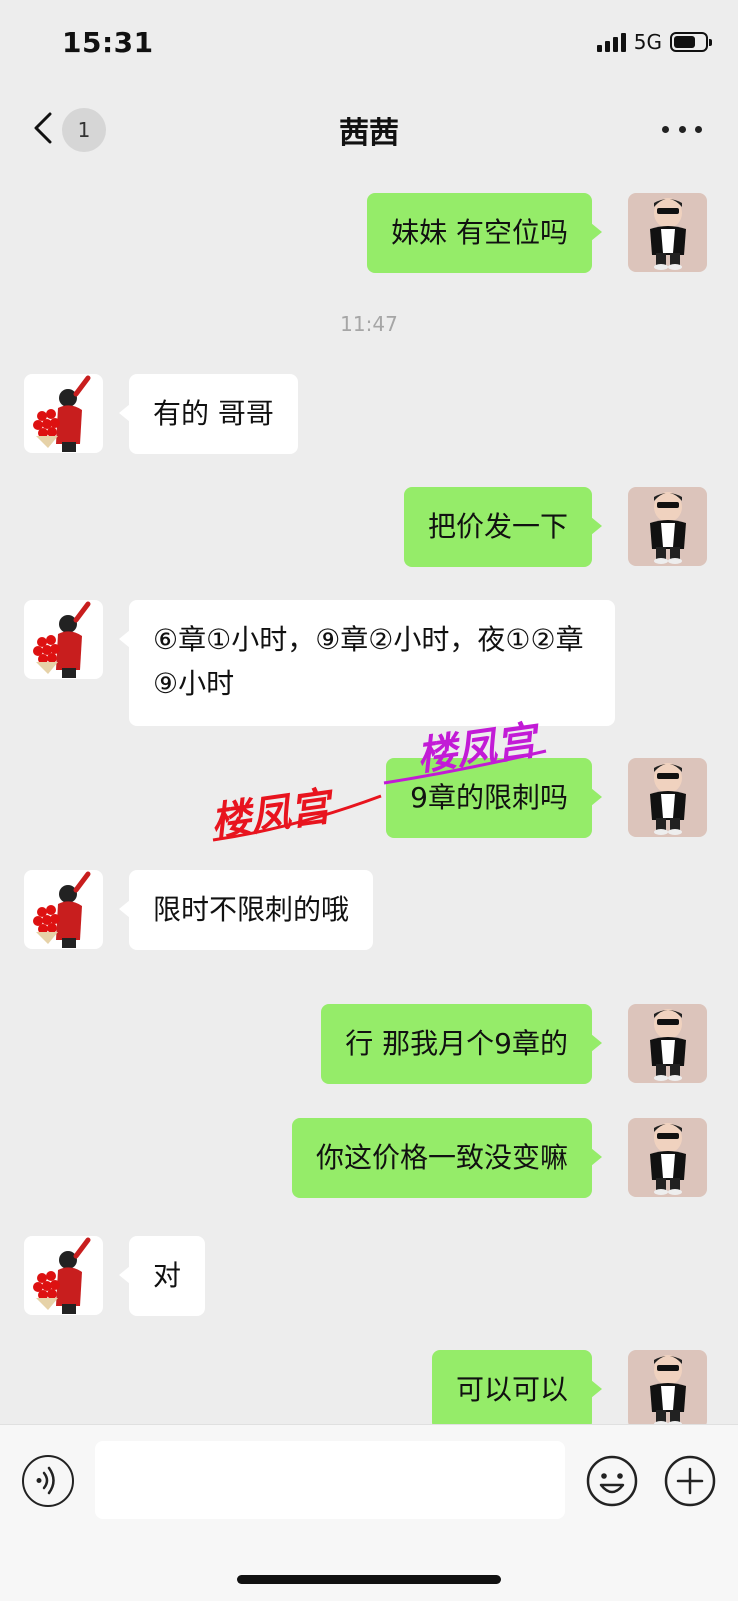 This screenshot has width=738, height=1601. What do you see at coordinates (665, 129) in the screenshot?
I see `more-icon` at bounding box center [665, 129].